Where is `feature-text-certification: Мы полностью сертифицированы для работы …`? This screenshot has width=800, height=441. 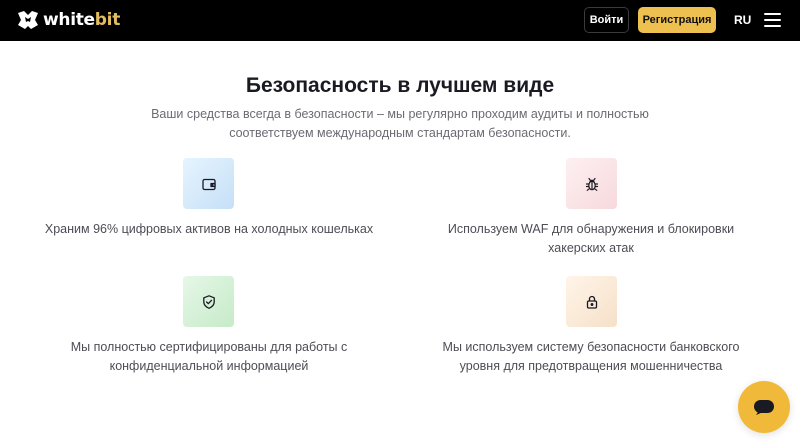
feature-text-certification: Мы полностью сертифицированы для работы … is located at coordinates (209, 356).